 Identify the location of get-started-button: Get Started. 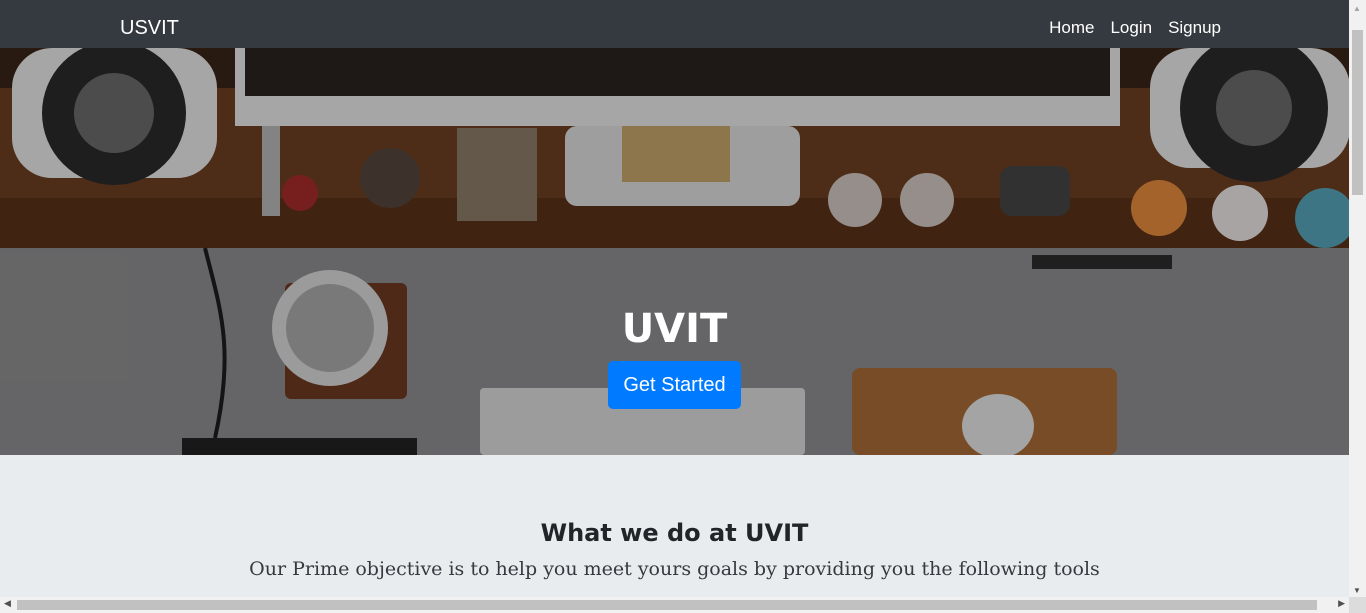
(674, 385).